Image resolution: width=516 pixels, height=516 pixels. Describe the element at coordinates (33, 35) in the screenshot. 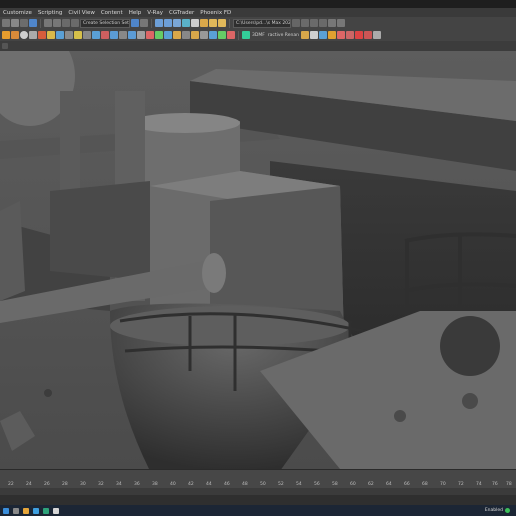

I see `vray-light-icon` at that location.